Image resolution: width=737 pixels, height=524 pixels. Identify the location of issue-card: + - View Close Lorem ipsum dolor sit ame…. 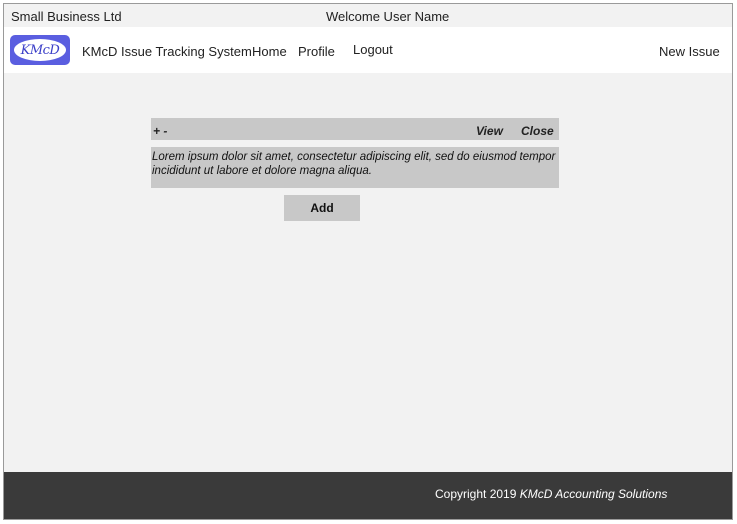
(355, 153).